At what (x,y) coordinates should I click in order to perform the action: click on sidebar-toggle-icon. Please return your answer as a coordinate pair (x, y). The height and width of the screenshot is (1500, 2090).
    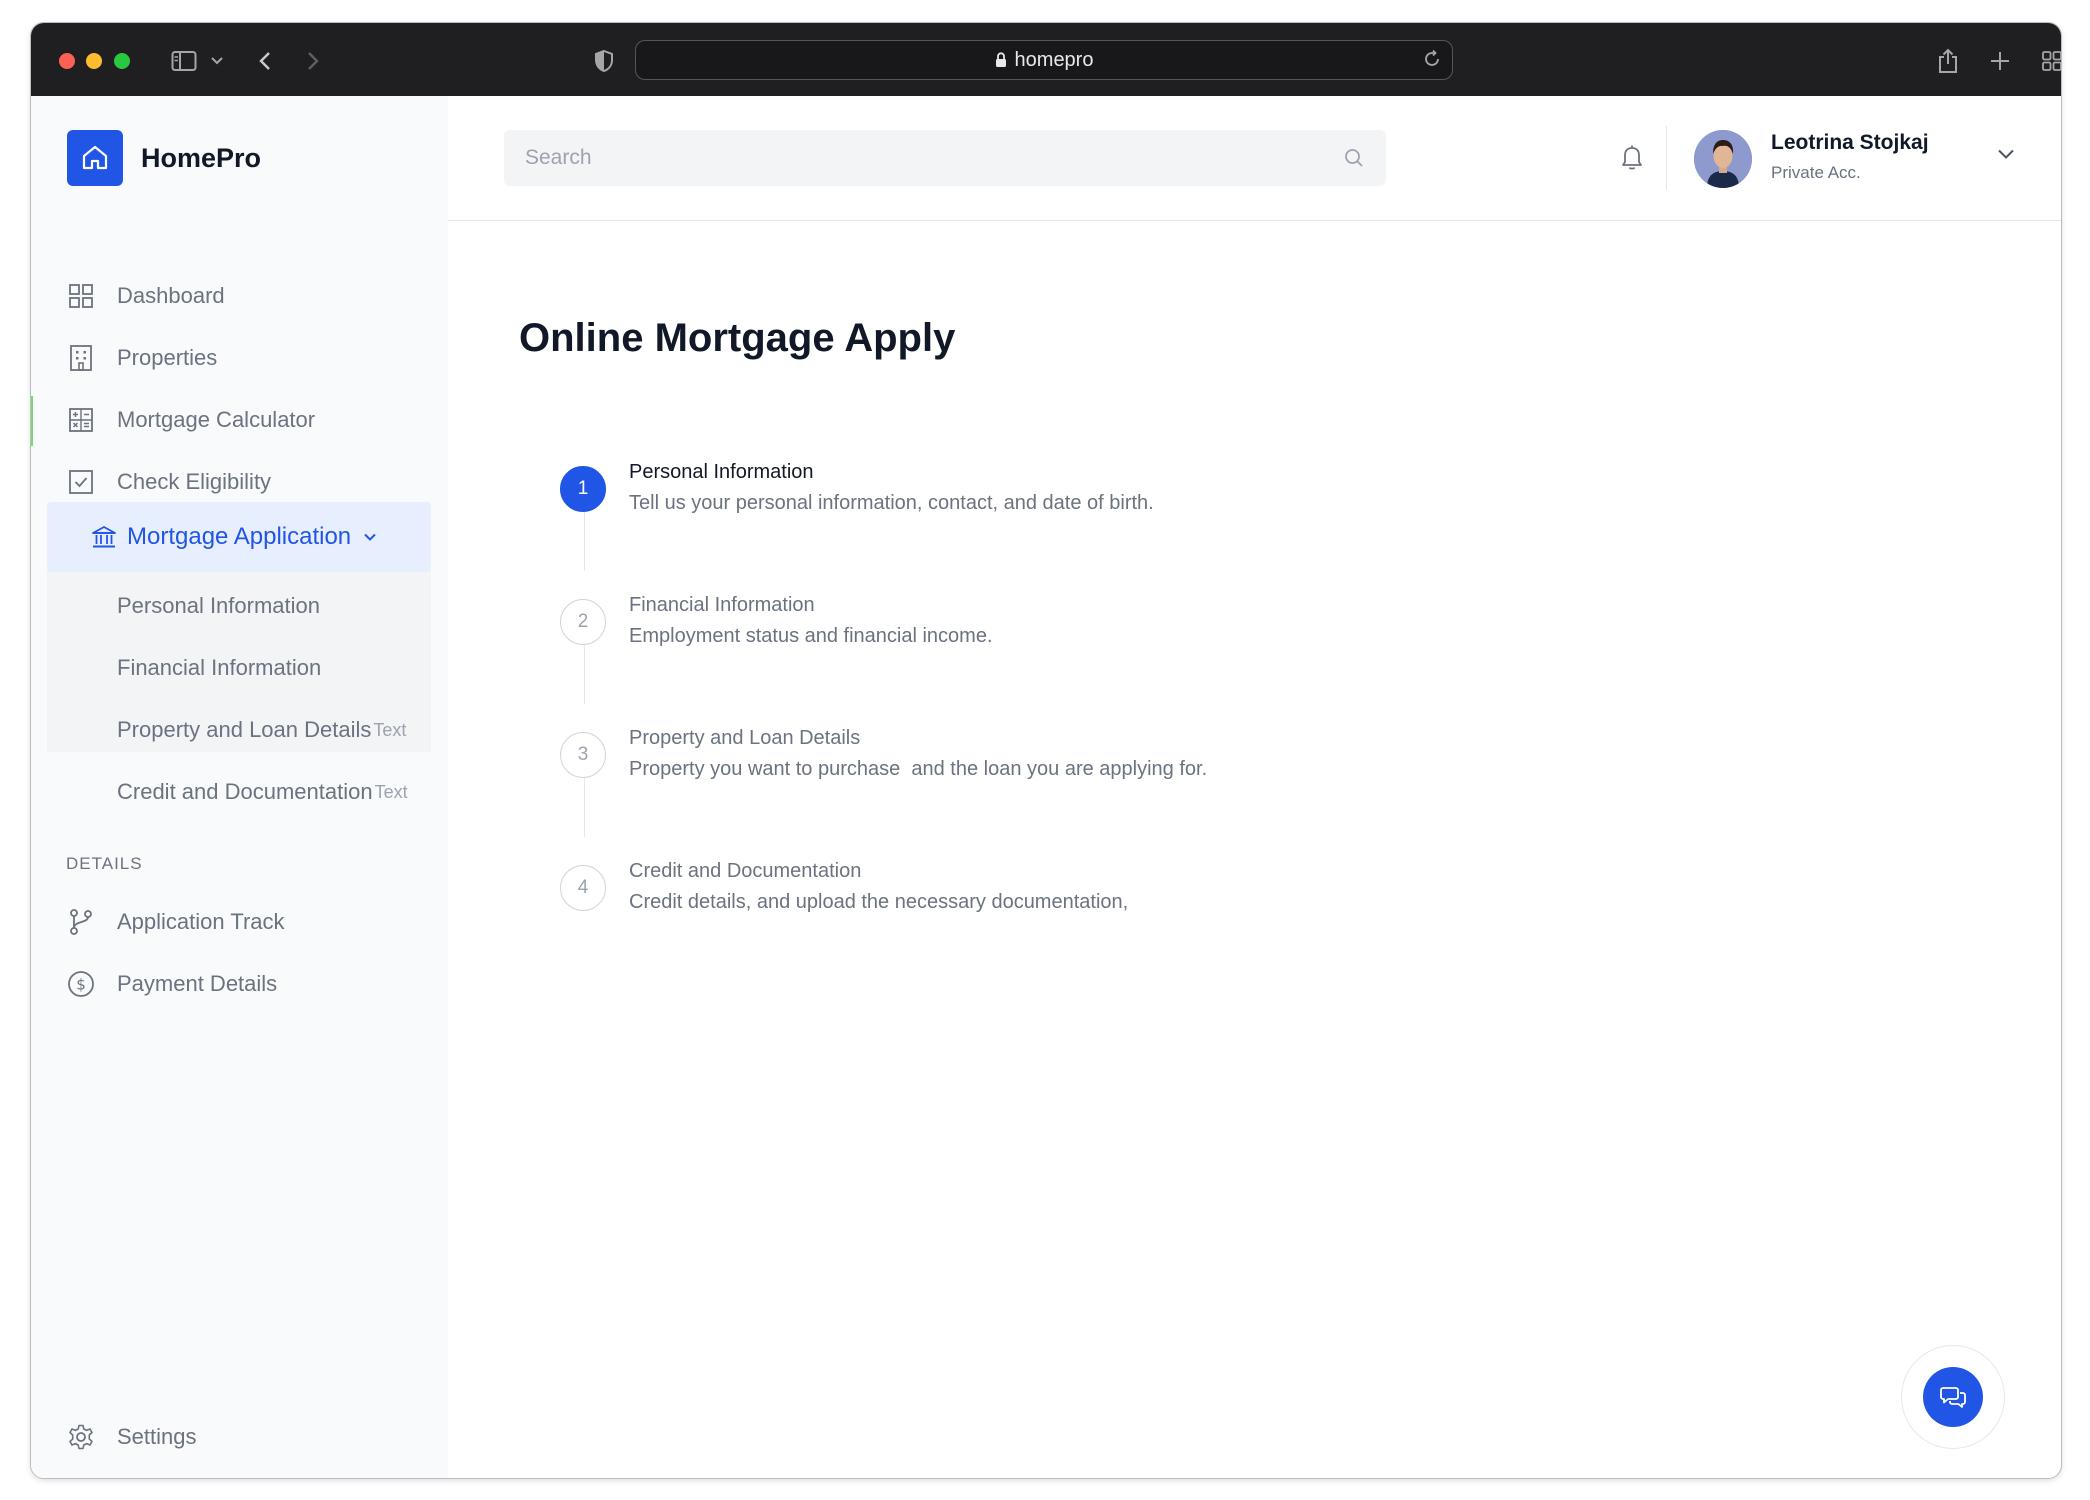
    Looking at the image, I should click on (184, 61).